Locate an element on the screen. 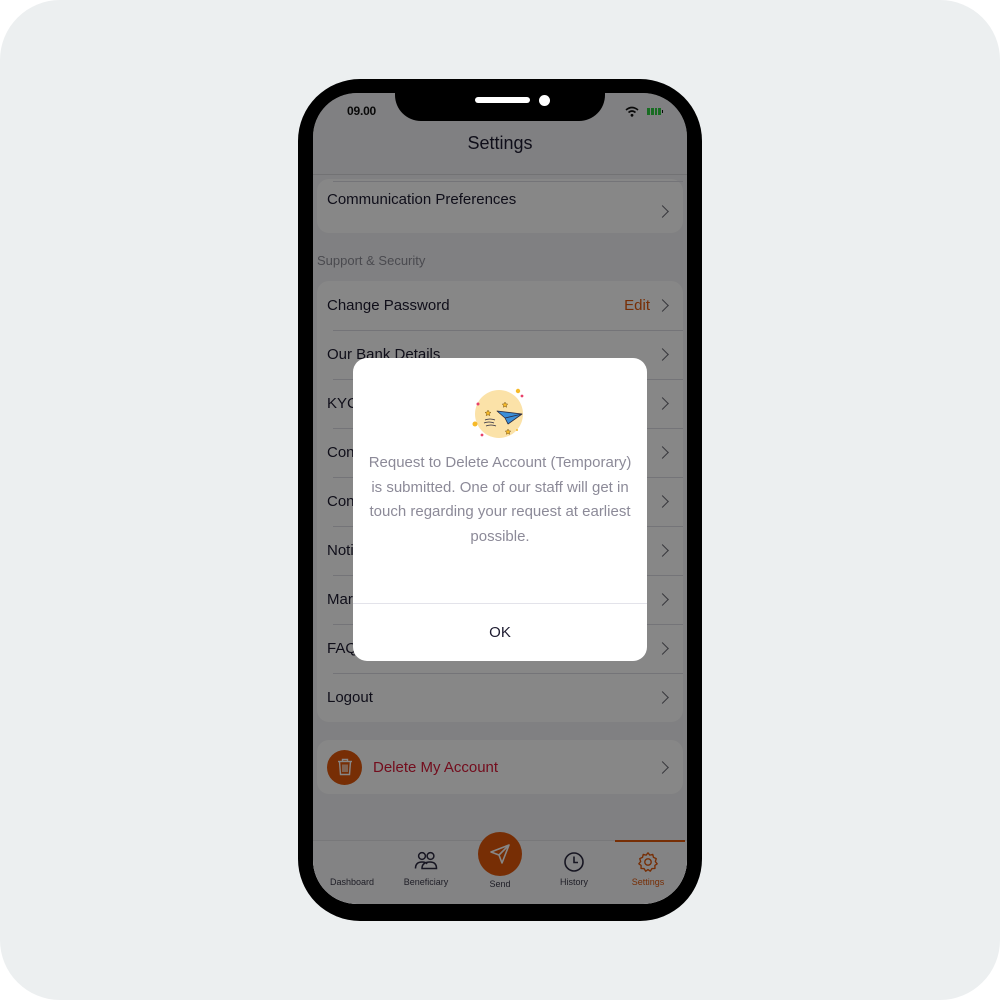 The image size is (1000, 1000). phone-camera is located at coordinates (544, 100).